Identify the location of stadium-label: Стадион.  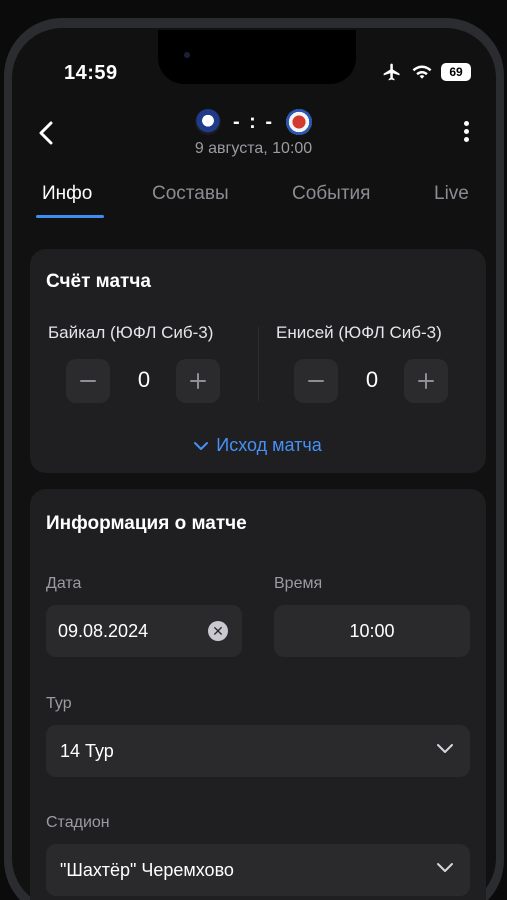
(78, 822).